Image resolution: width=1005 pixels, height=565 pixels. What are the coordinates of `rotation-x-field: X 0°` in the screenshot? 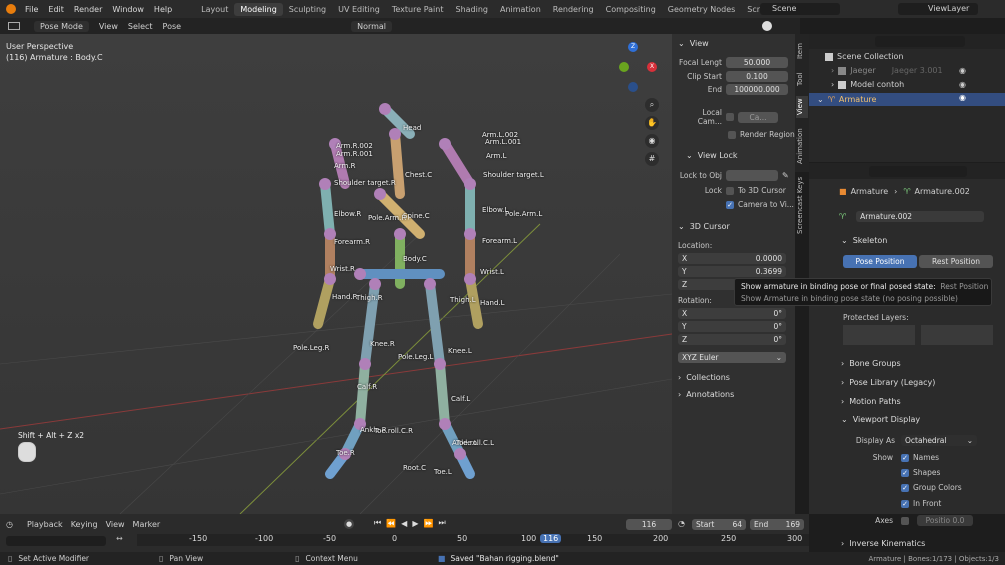 It's located at (732, 313).